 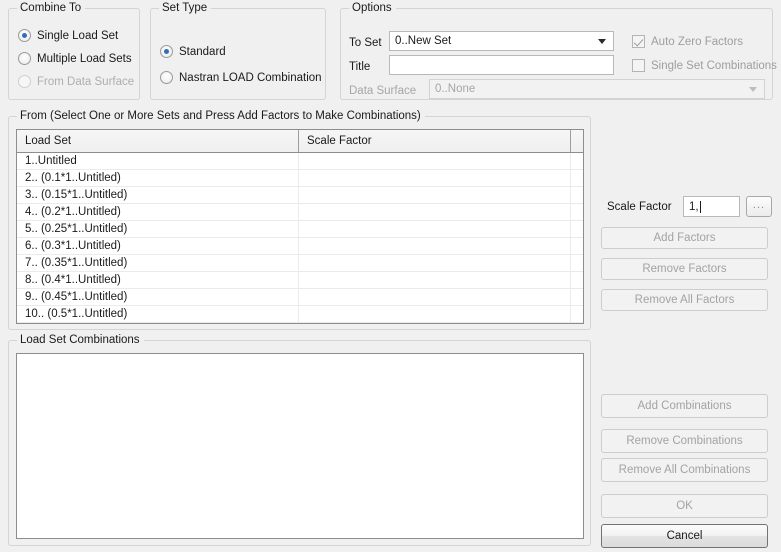 What do you see at coordinates (360, 67) in the screenshot?
I see `title-label: Title` at bounding box center [360, 67].